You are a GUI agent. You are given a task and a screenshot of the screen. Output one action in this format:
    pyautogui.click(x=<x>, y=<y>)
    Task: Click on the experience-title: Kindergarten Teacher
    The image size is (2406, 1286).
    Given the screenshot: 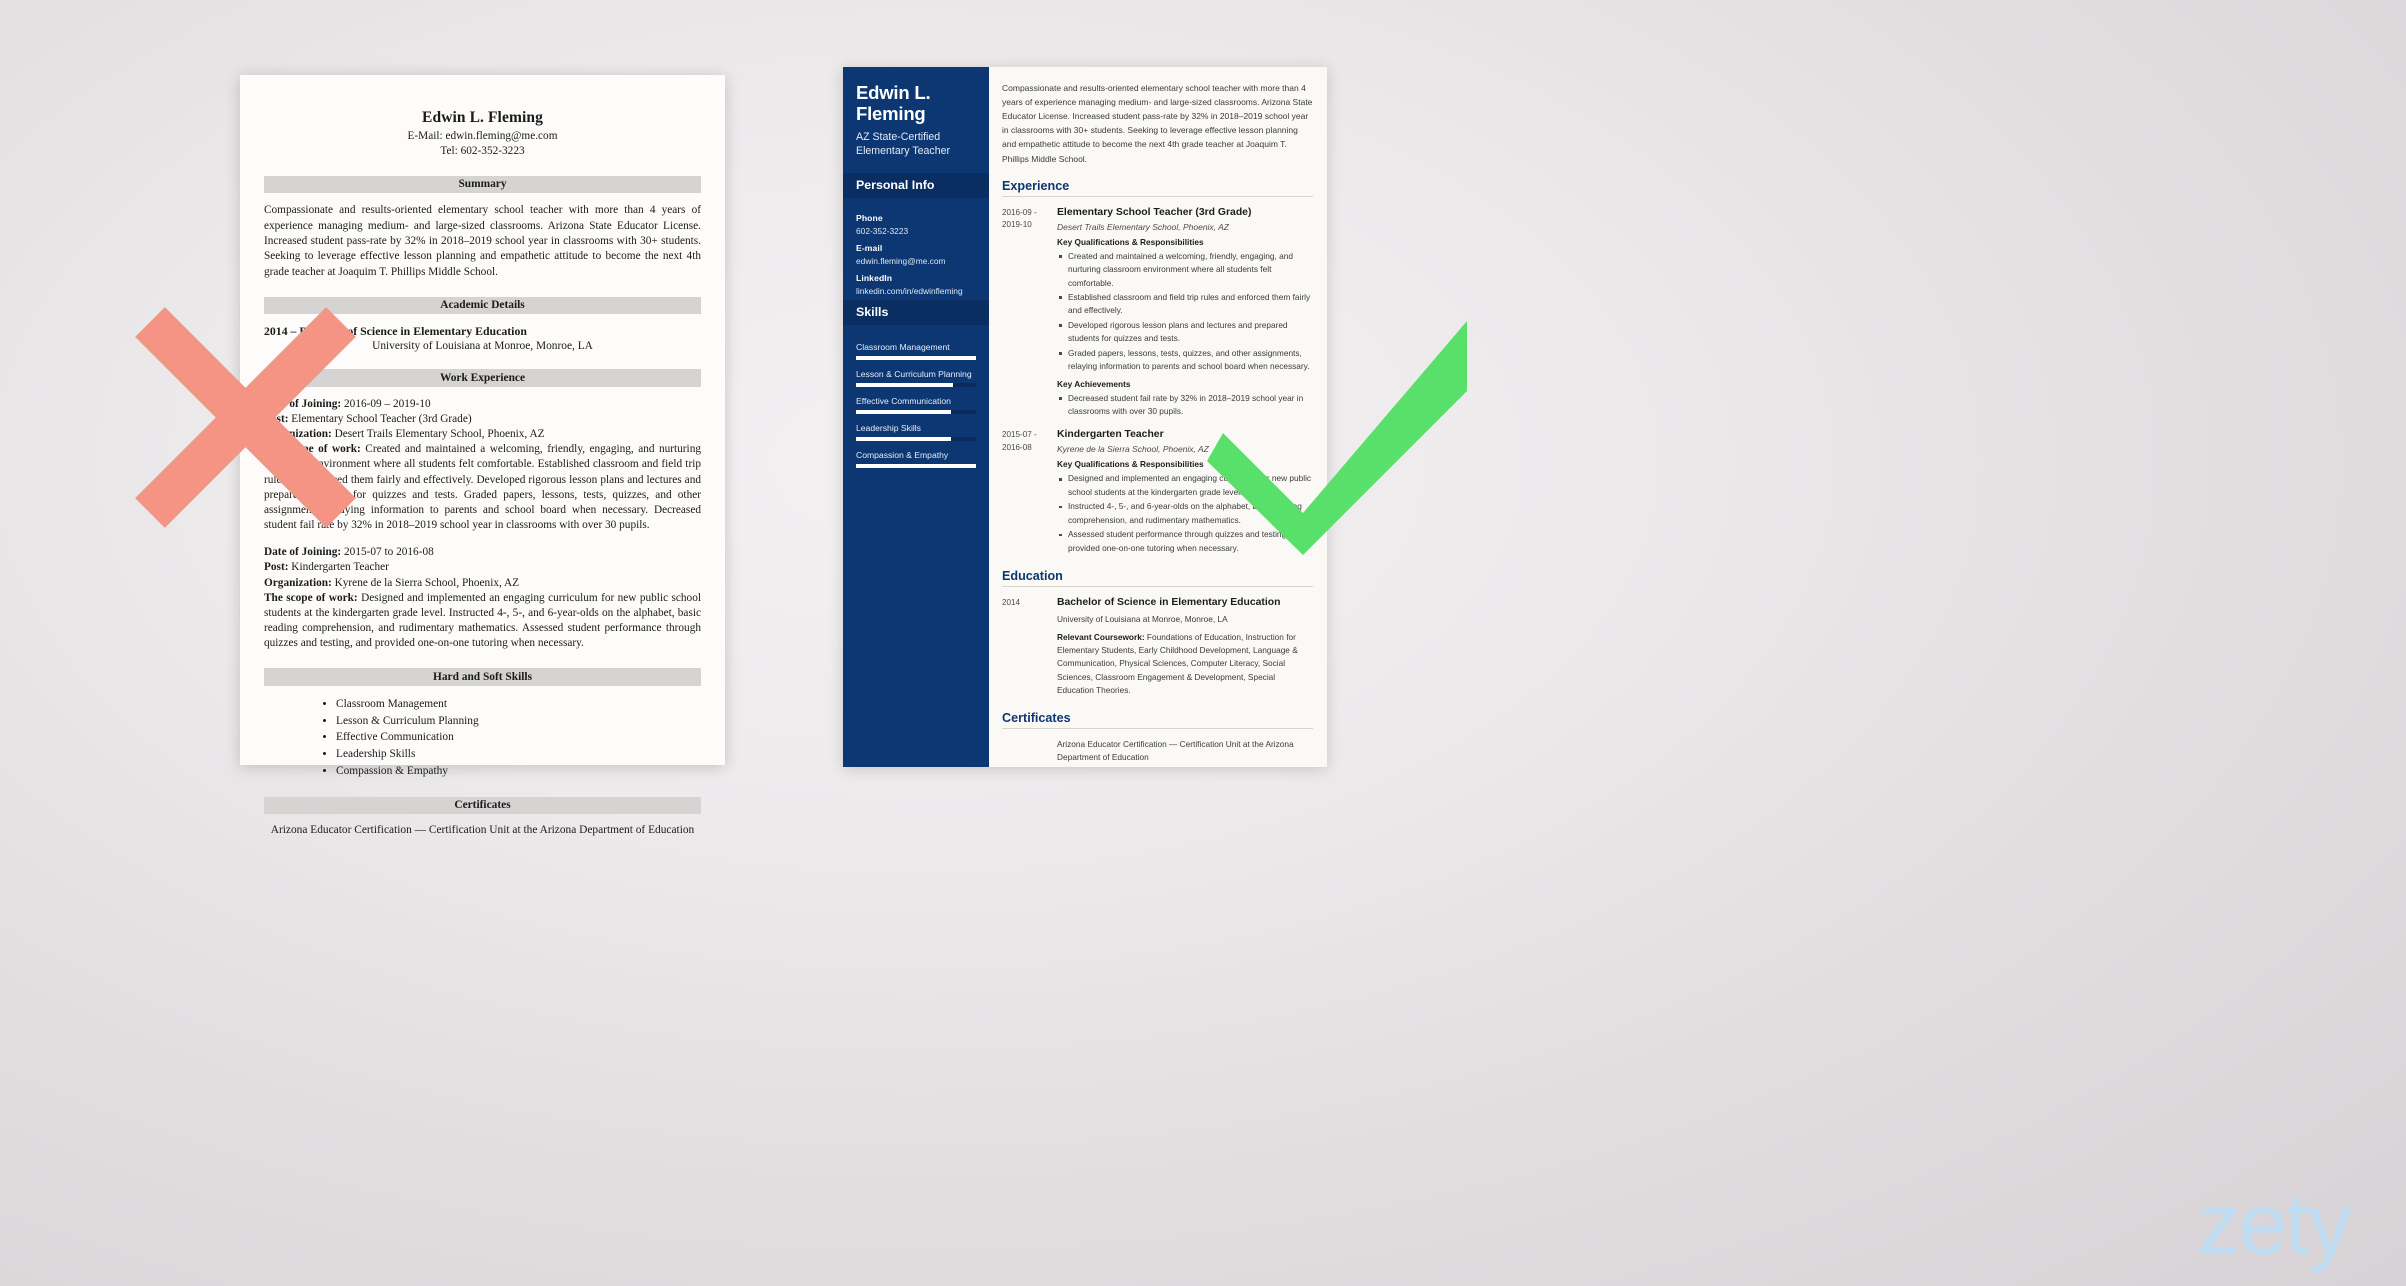 What is the action you would take?
    pyautogui.click(x=1110, y=435)
    